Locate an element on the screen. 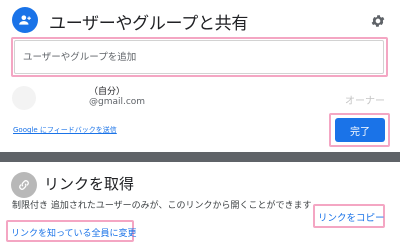  user-role: オーナー is located at coordinates (365, 101).